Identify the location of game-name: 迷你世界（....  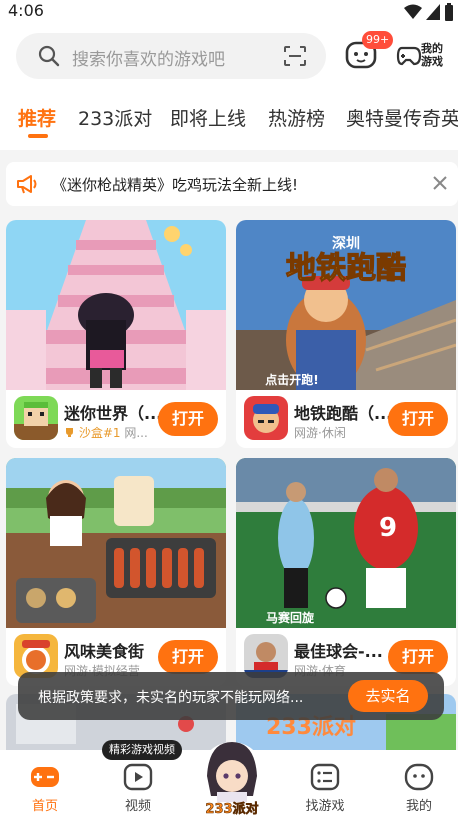
(112, 413).